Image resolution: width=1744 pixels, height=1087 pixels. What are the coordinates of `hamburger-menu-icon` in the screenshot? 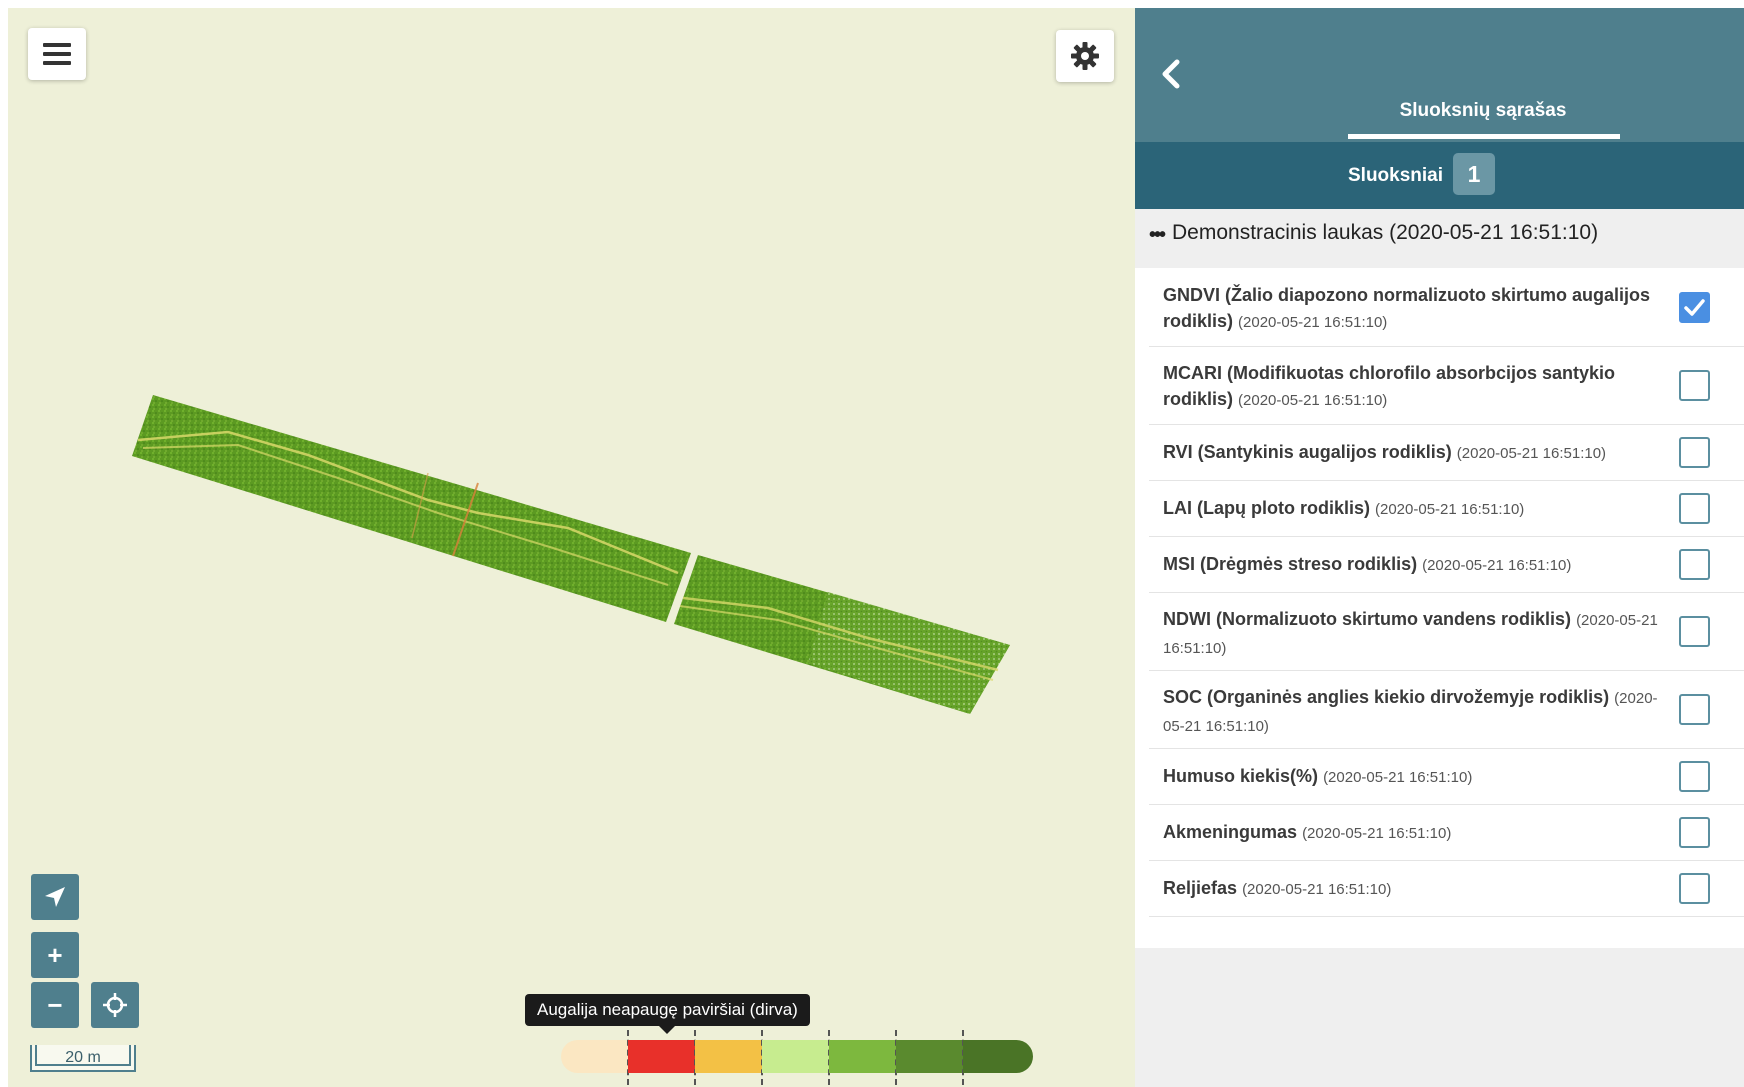 It's located at (57, 54).